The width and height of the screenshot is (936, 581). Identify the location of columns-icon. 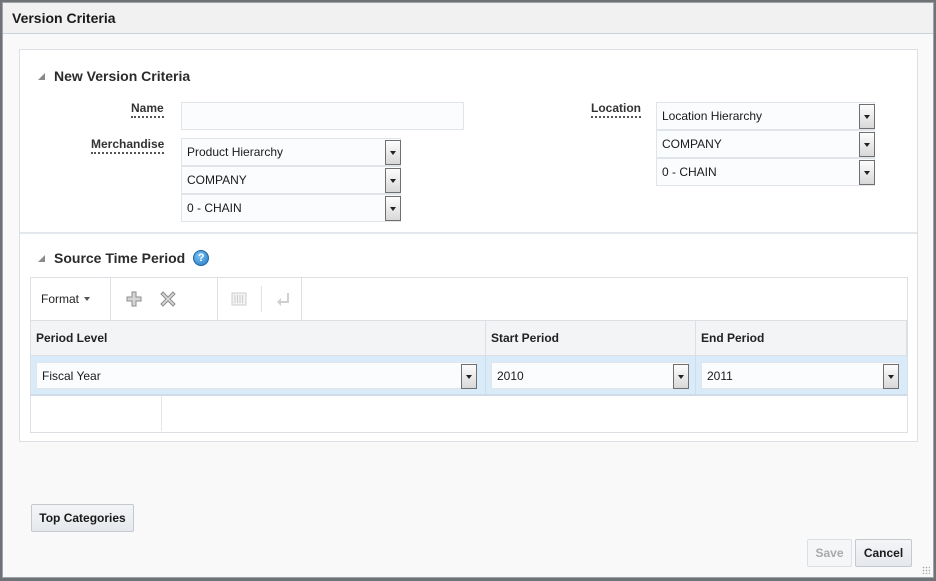
(239, 299).